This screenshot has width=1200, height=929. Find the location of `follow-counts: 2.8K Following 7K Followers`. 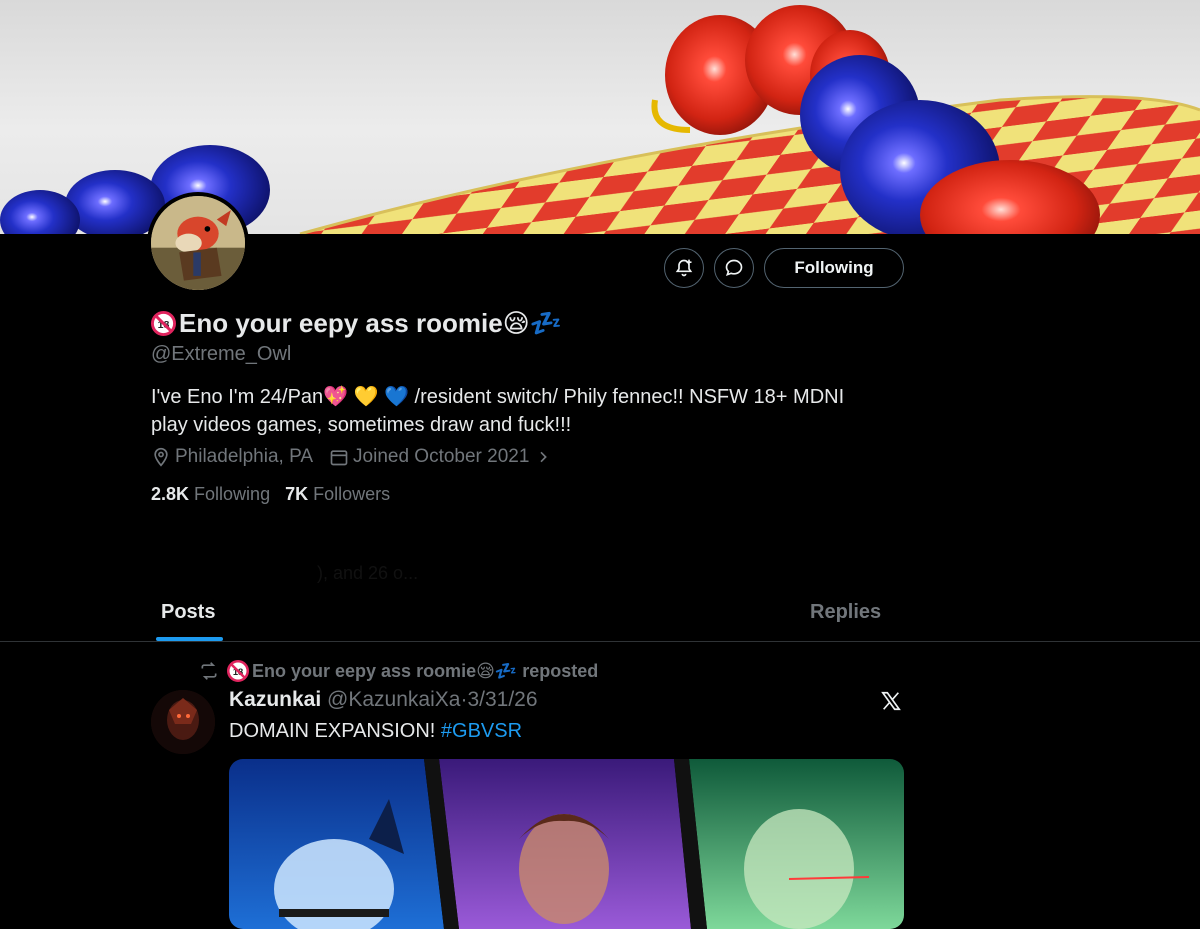

follow-counts: 2.8K Following 7K Followers is located at coordinates (270, 494).